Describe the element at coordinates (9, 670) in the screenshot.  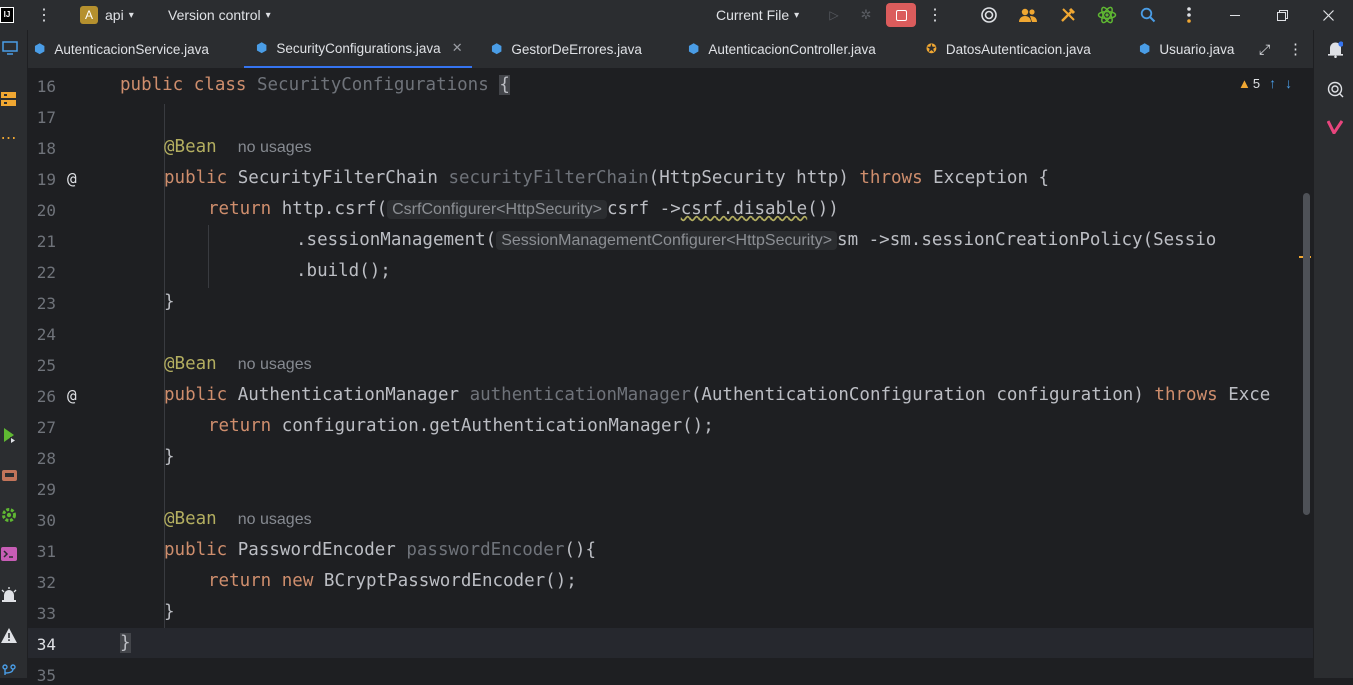
I see `git-icon` at that location.